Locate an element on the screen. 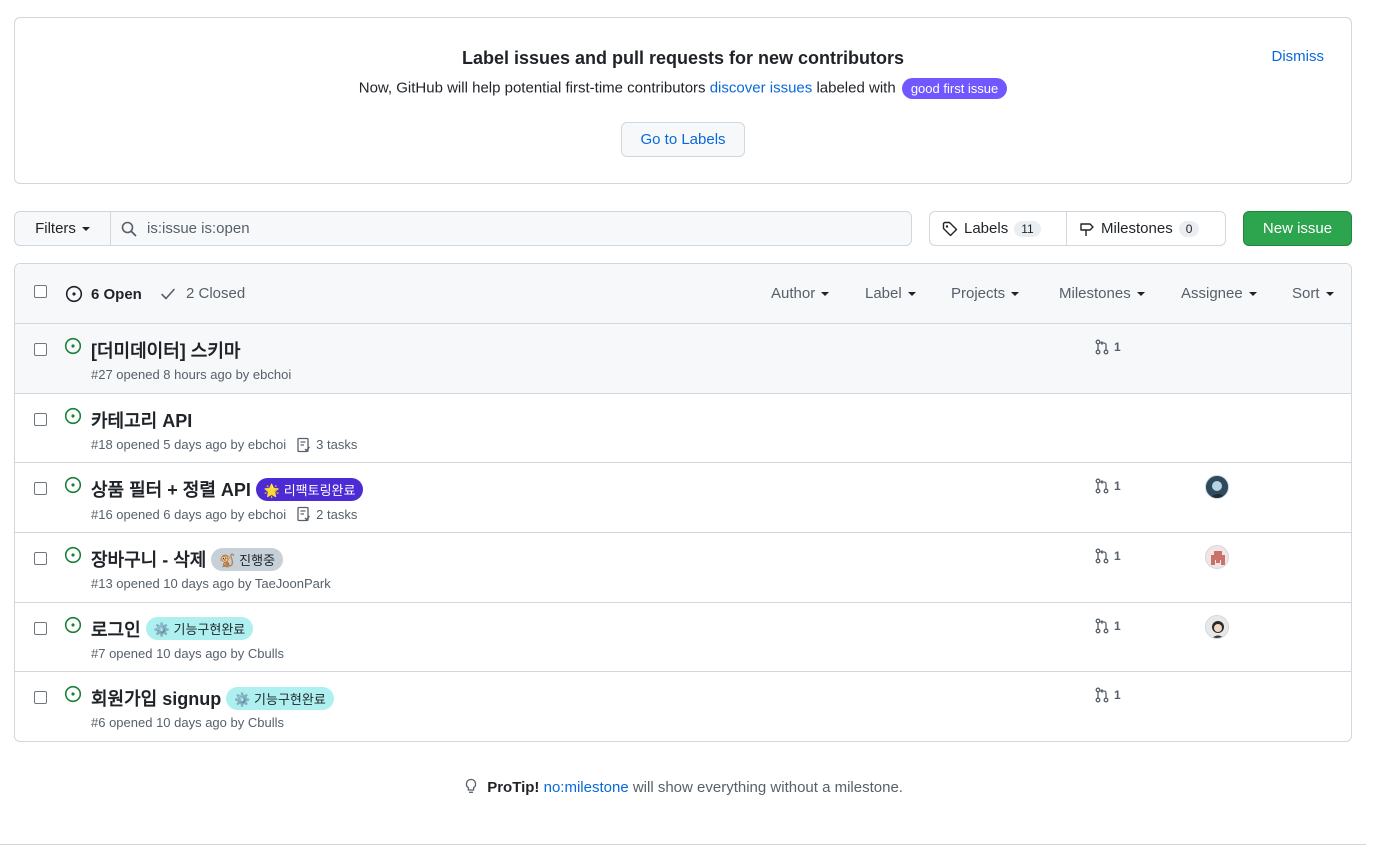 The height and width of the screenshot is (848, 1389). closed-issues-tab: 2 Closed is located at coordinates (202, 293).